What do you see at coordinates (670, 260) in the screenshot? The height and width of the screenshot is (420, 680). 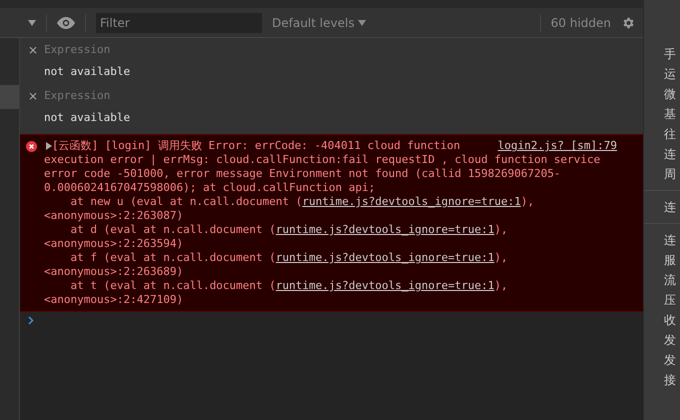 I see `panel-label: 服` at bounding box center [670, 260].